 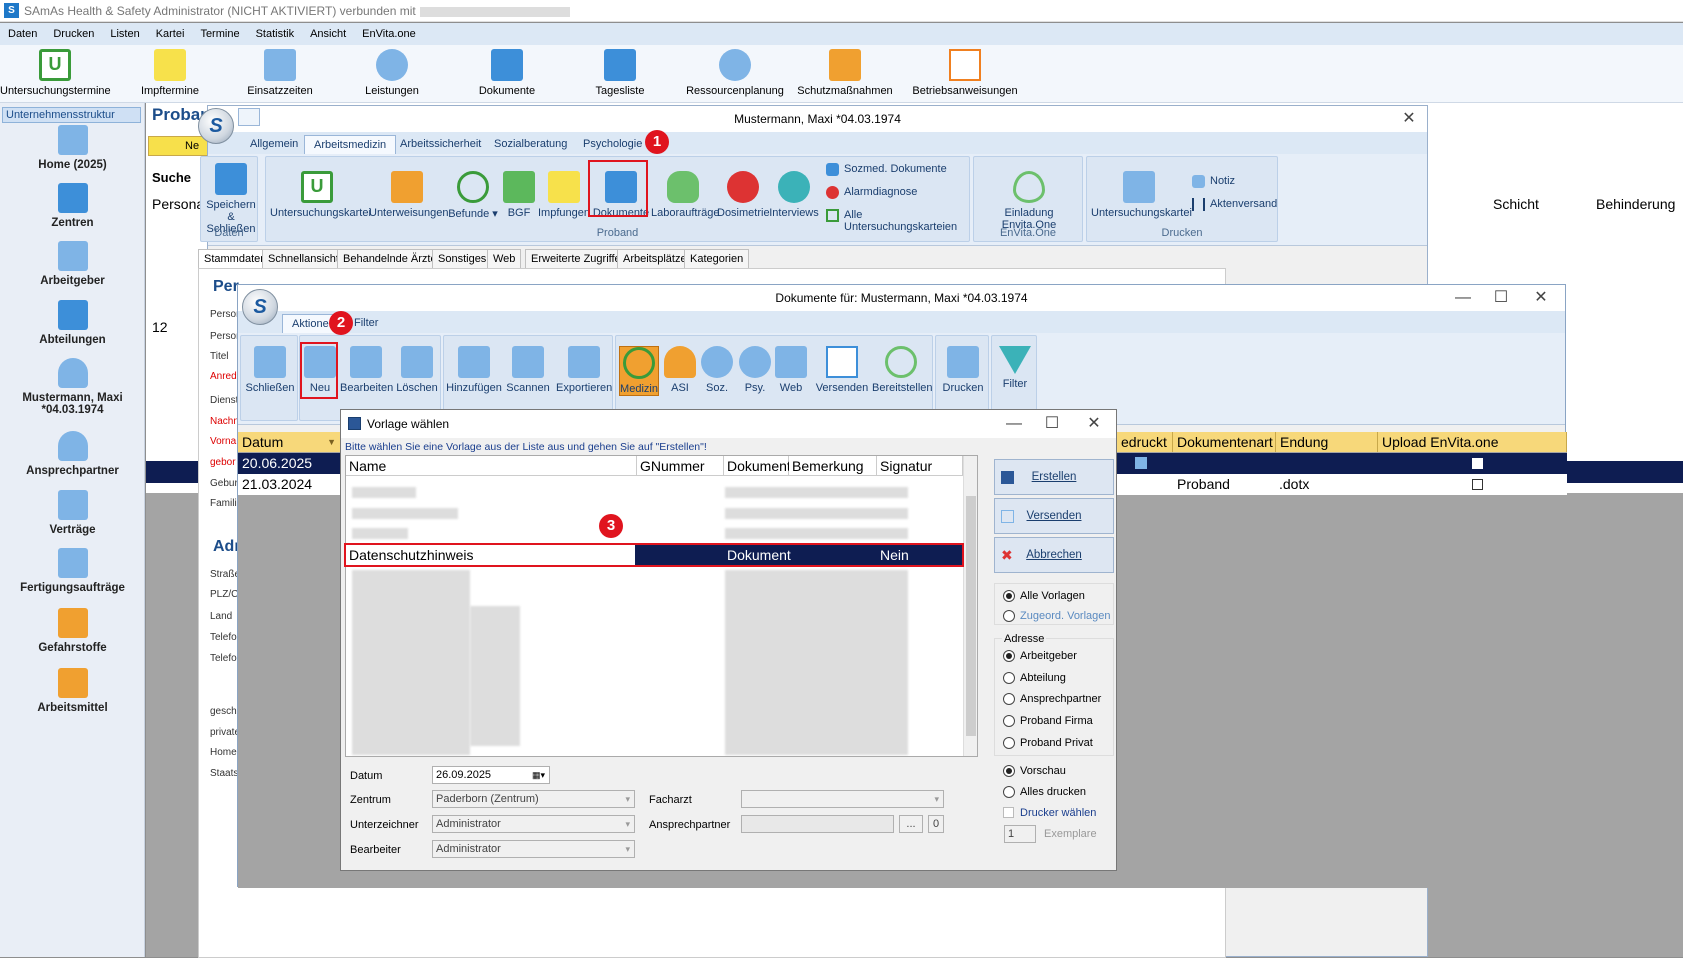 I want to click on impfungen-button: Impfungen, so click(x=564, y=195).